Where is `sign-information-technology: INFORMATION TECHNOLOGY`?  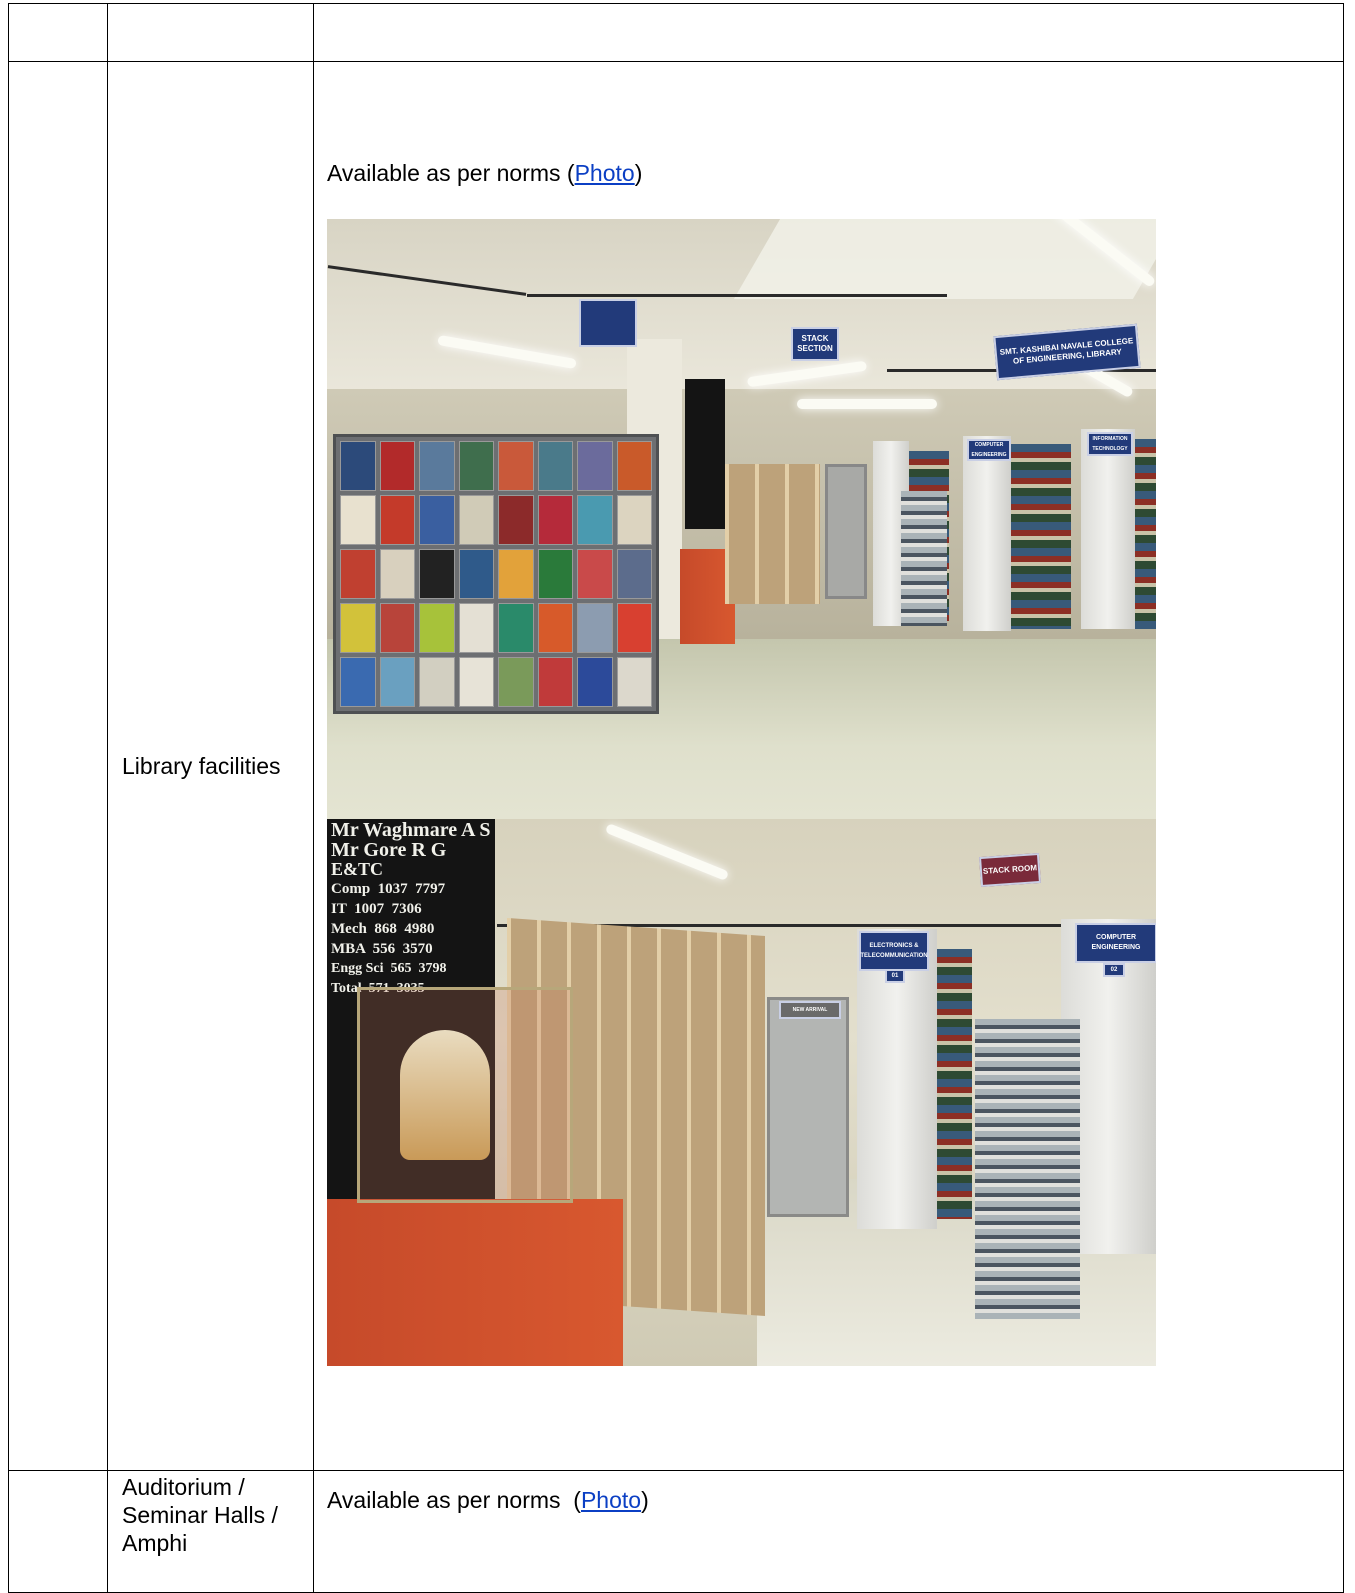 sign-information-technology: INFORMATION TECHNOLOGY is located at coordinates (1110, 444).